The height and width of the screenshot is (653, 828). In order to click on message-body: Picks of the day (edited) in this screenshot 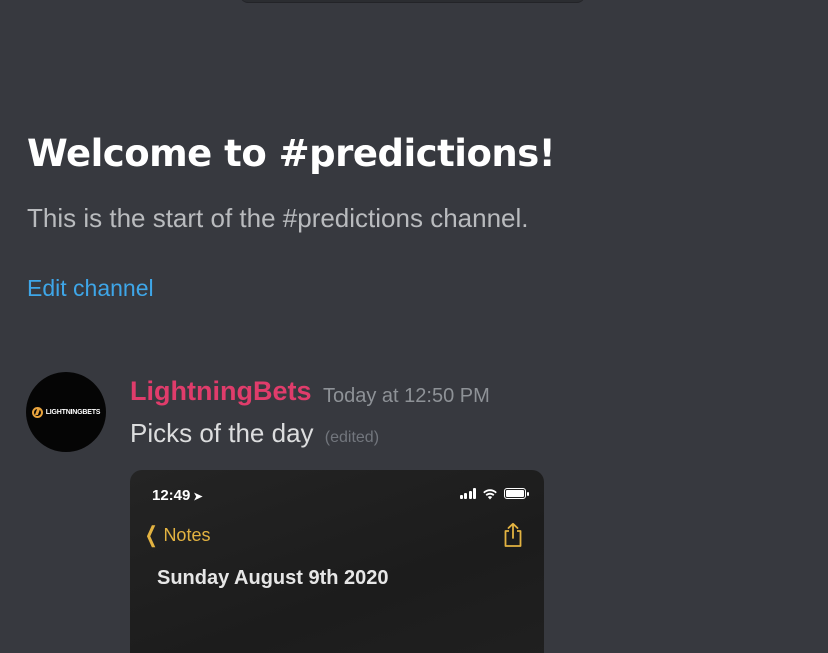, I will do `click(254, 433)`.